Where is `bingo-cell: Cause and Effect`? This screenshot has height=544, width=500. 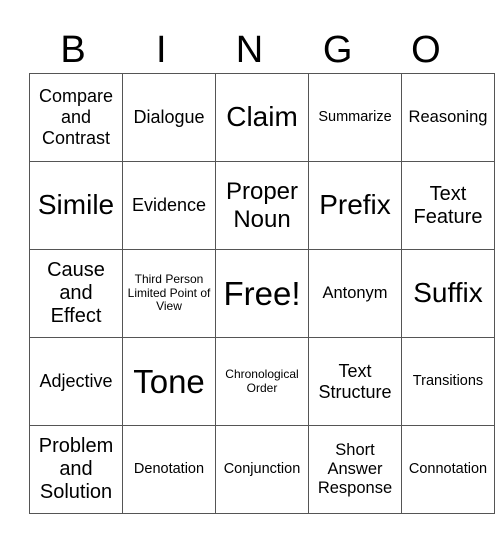
bingo-cell: Cause and Effect is located at coordinates (76, 293).